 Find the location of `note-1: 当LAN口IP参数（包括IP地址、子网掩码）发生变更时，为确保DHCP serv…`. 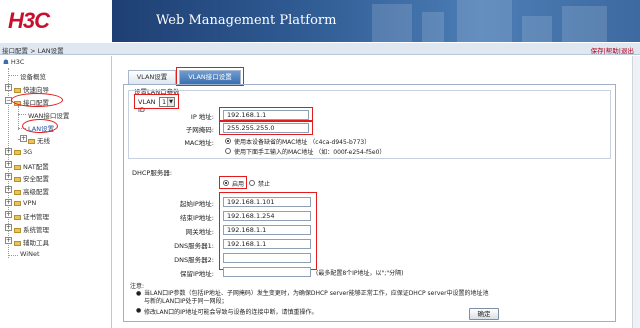

note-1: 当LAN口IP参数（包括IP地址、子网掩码）发生变更时，为确保DHCP serv… is located at coordinates (316, 297).